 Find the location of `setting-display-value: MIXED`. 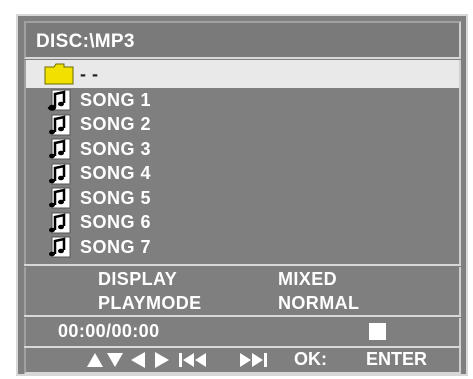

setting-display-value: MIXED is located at coordinates (308, 279).